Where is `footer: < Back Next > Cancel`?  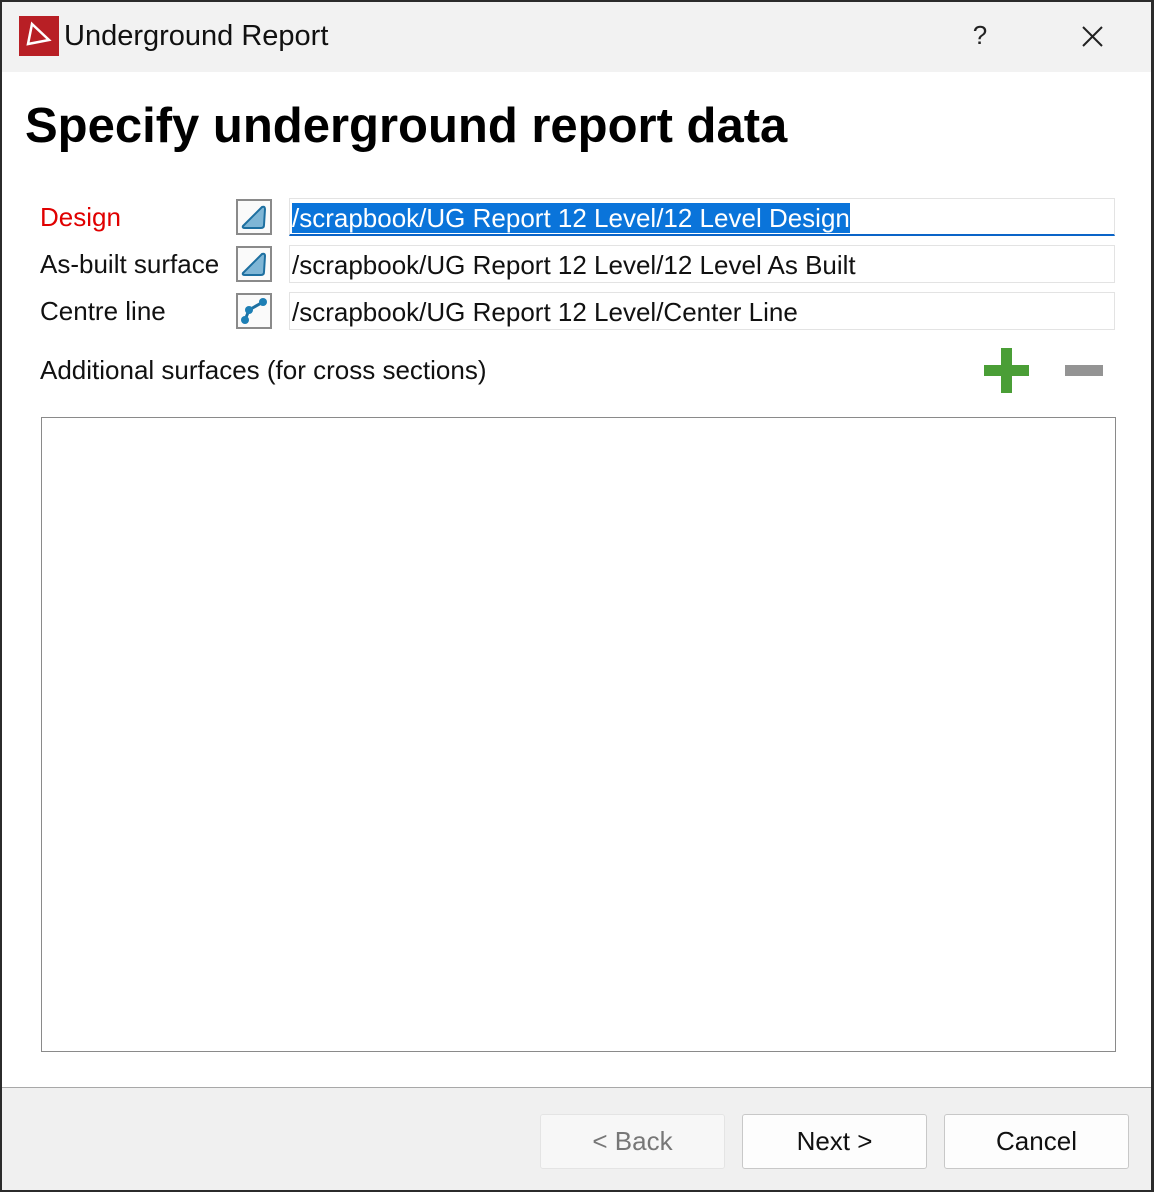
footer: < Back Next > Cancel is located at coordinates (576, 1138).